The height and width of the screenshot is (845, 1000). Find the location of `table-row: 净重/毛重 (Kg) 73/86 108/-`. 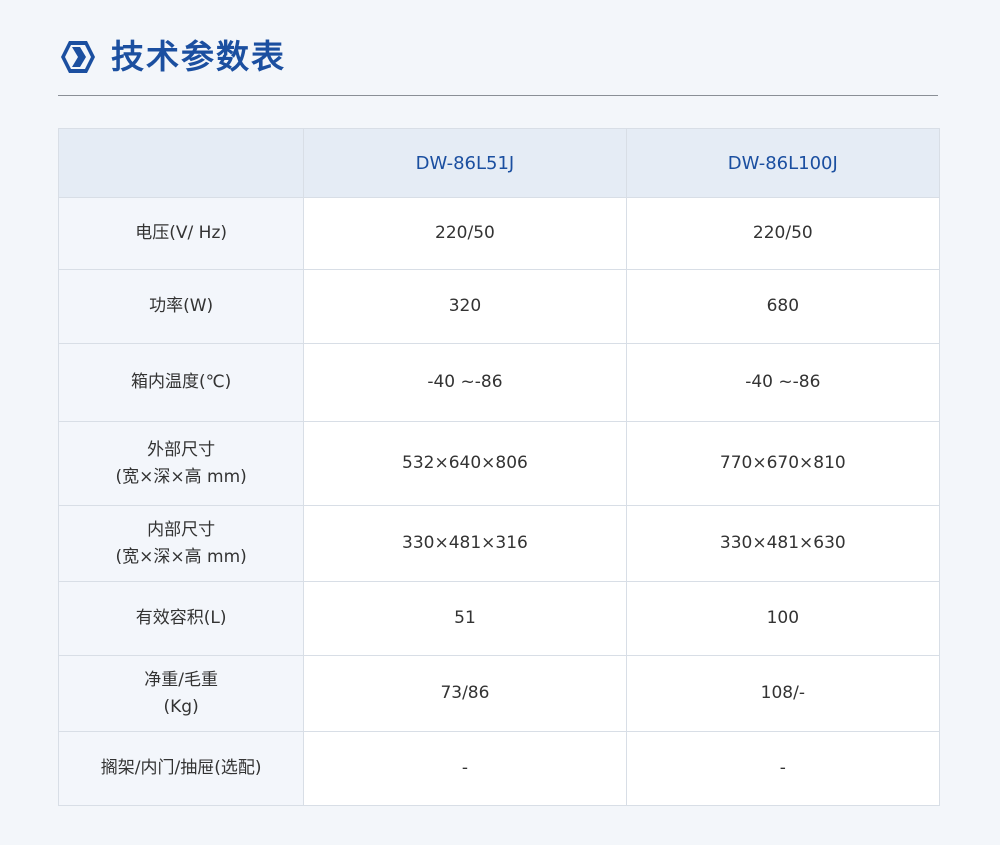

table-row: 净重/毛重 (Kg) 73/86 108/- is located at coordinates (499, 693).